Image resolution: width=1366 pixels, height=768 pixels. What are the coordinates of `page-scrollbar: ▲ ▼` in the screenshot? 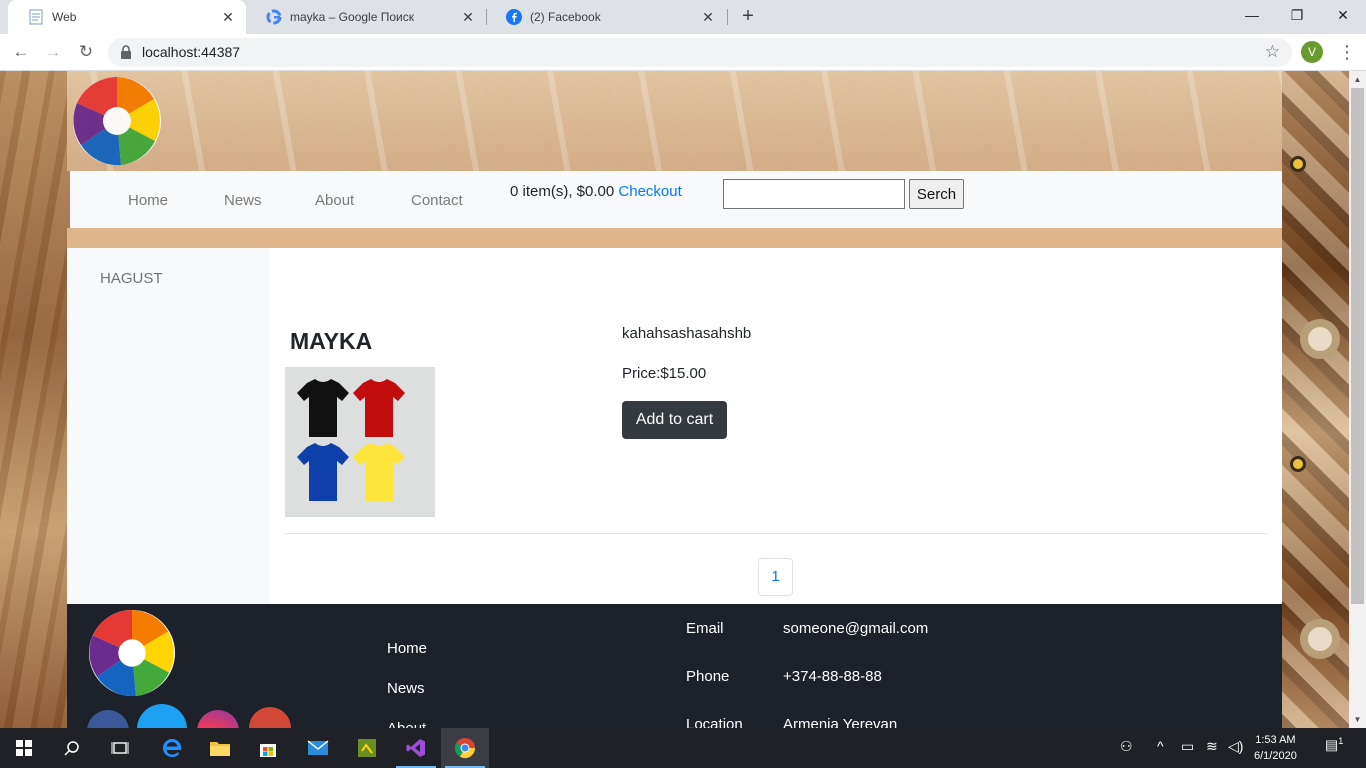 It's located at (1357, 399).